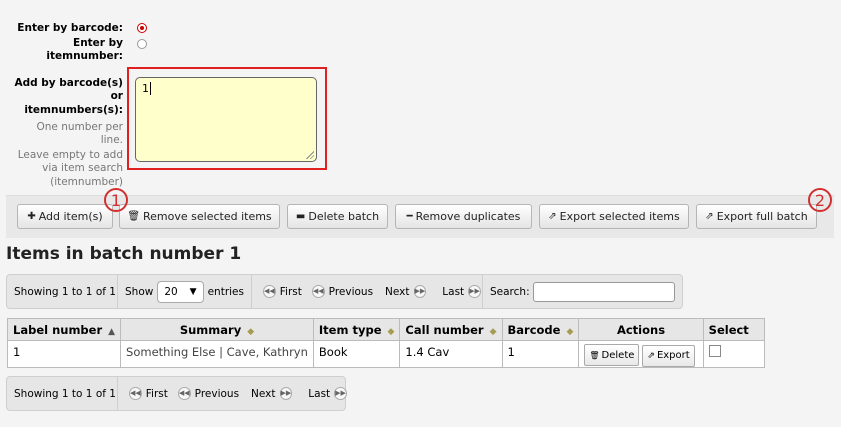  What do you see at coordinates (112, 331) in the screenshot?
I see `sort-asc-icon: ▲` at bounding box center [112, 331].